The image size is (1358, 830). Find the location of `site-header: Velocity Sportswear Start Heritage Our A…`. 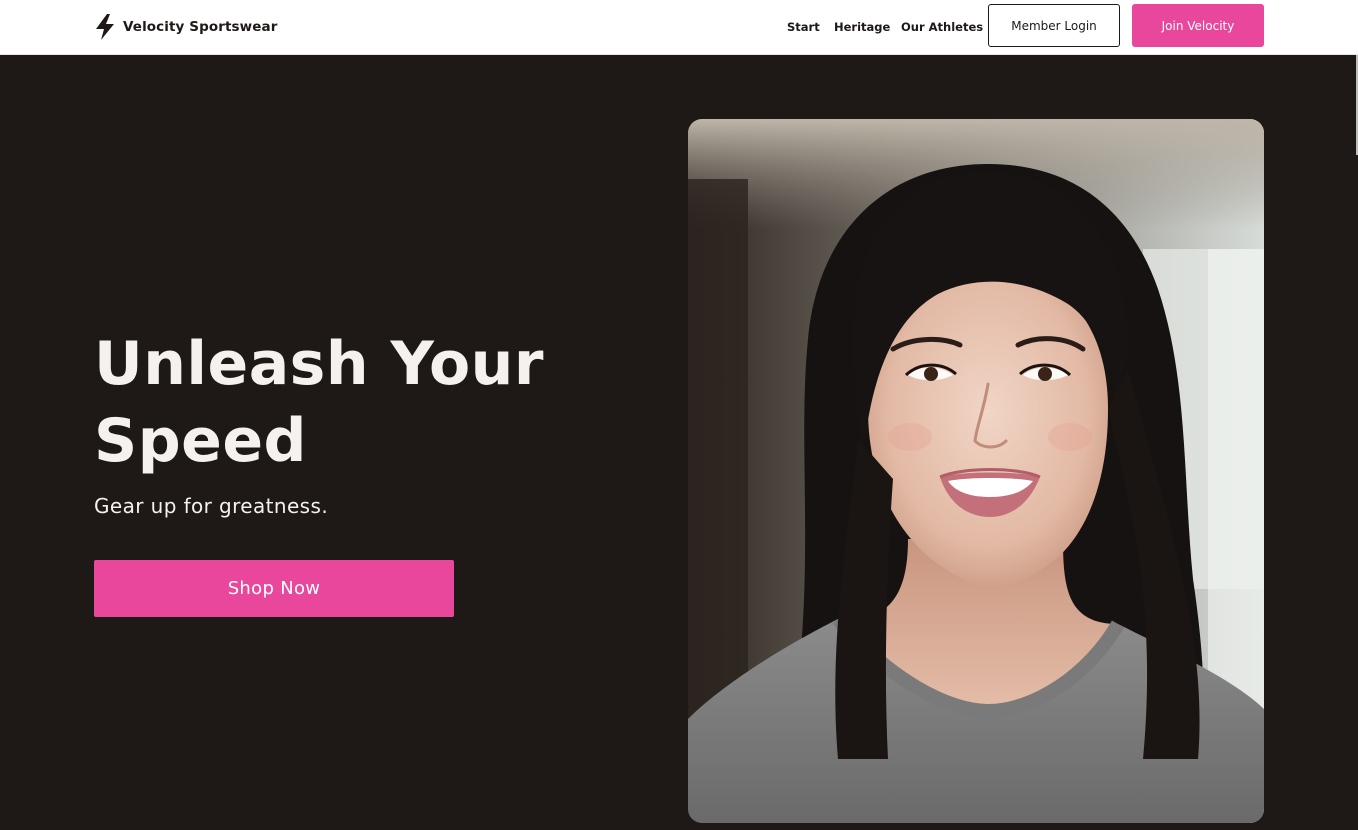

site-header: Velocity Sportswear Start Heritage Our A… is located at coordinates (679, 27).